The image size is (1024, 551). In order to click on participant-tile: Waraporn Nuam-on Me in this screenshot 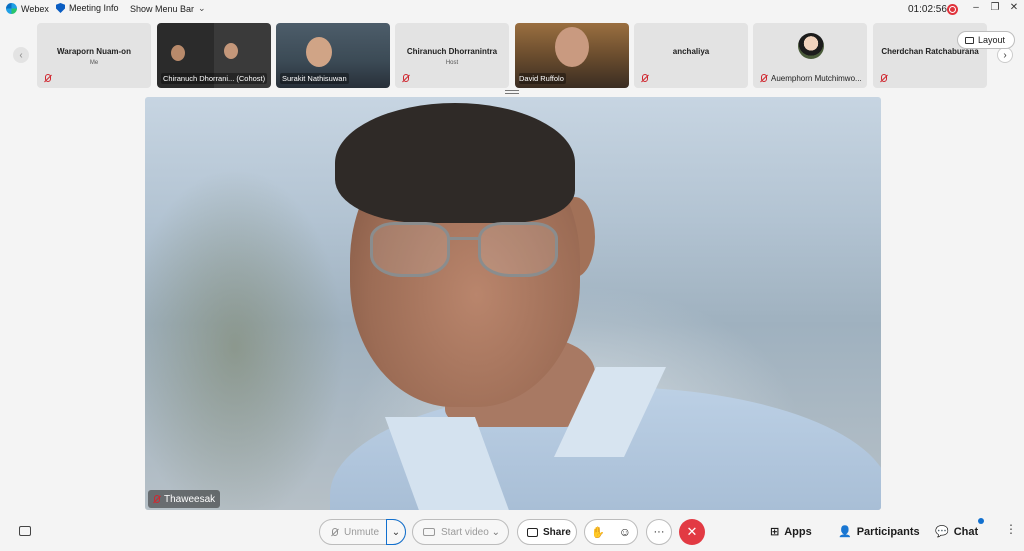, I will do `click(94, 55)`.